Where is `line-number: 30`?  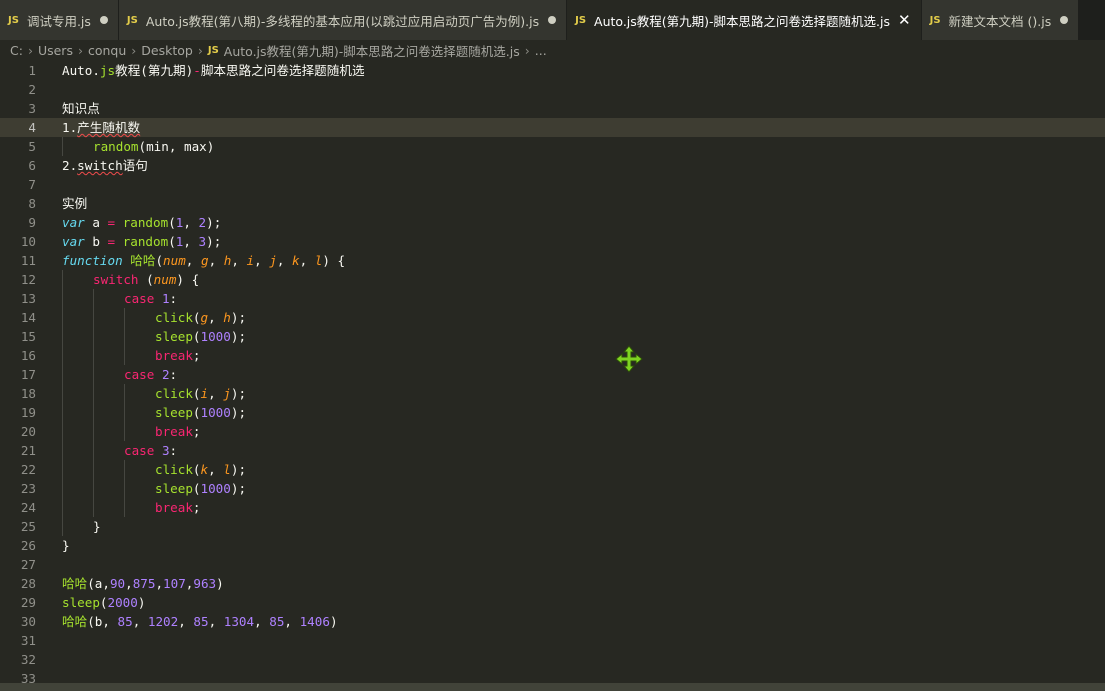 line-number: 30 is located at coordinates (28, 621).